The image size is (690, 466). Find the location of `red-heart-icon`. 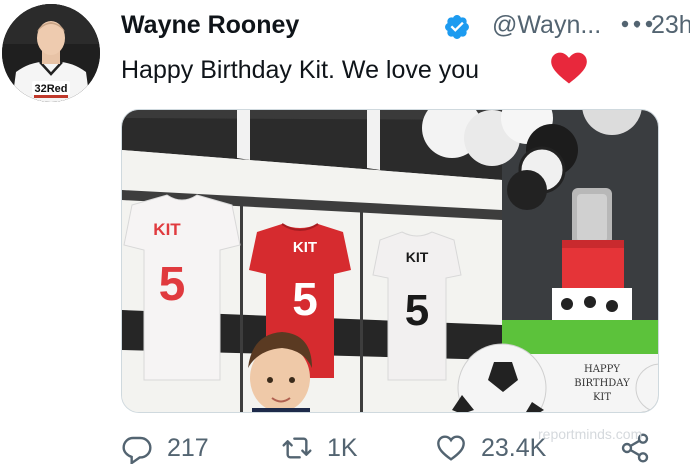

red-heart-icon is located at coordinates (569, 68).